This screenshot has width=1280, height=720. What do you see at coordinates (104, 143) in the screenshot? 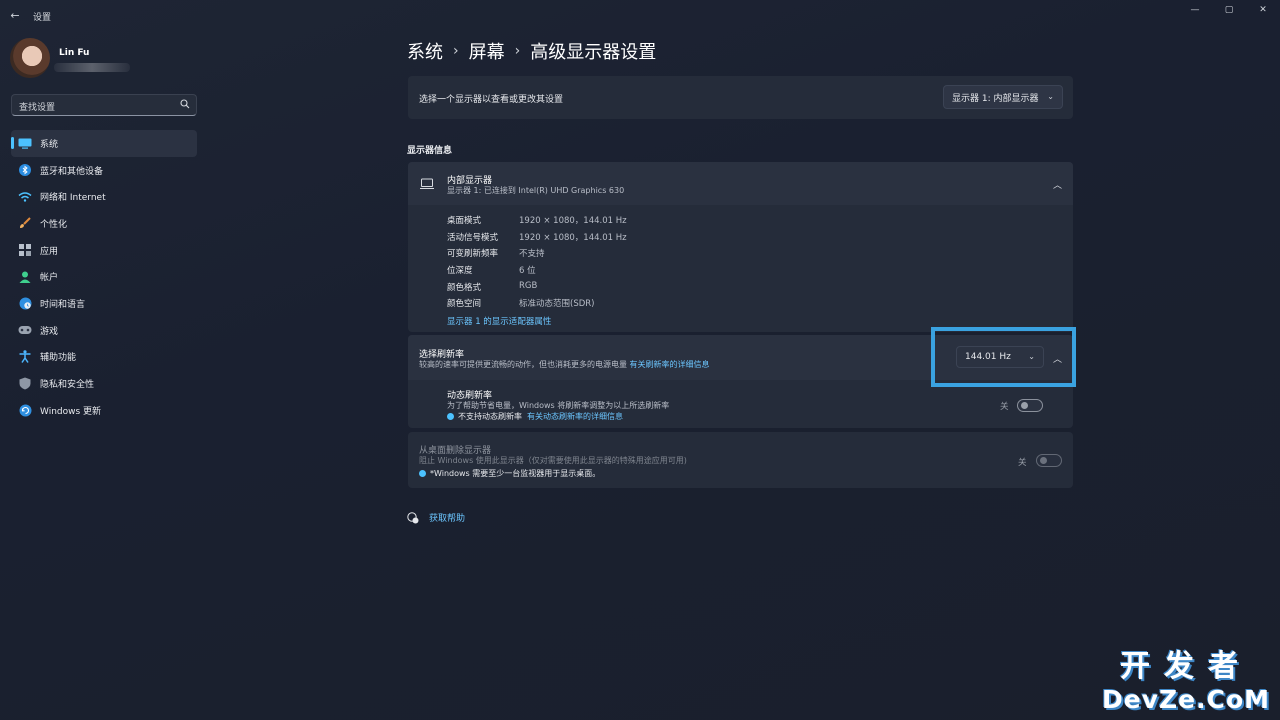
I see `sidebar-item-system: 系统` at bounding box center [104, 143].